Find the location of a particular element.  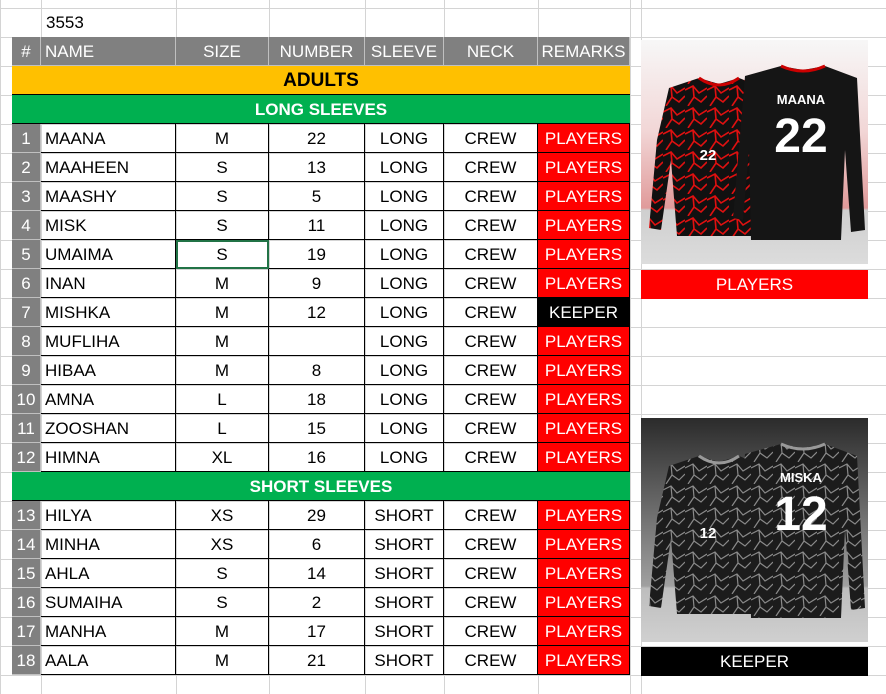

jersey-number-cell: 17 is located at coordinates (317, 631).